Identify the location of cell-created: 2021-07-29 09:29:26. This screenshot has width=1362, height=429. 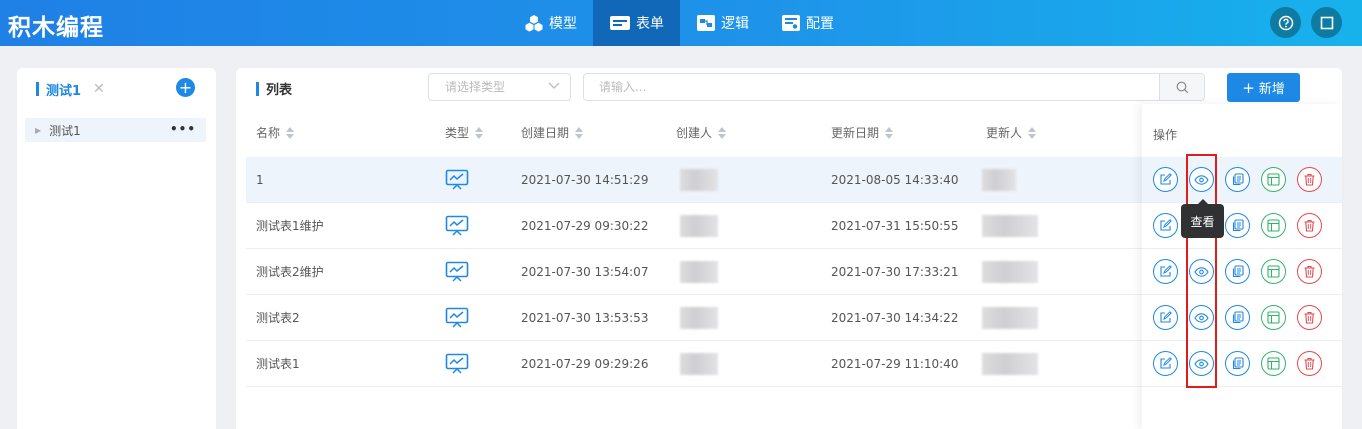
(585, 364).